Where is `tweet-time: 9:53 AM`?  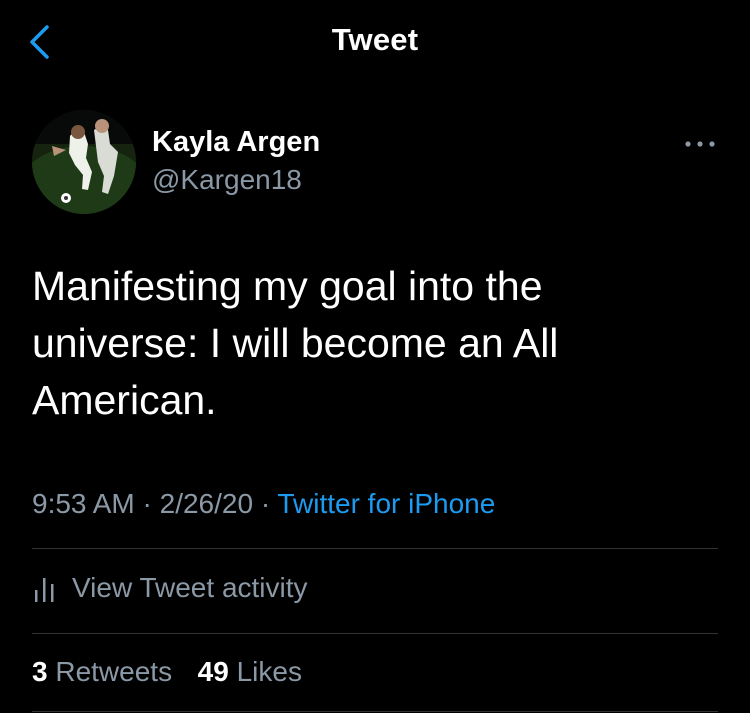 tweet-time: 9:53 AM is located at coordinates (83, 503).